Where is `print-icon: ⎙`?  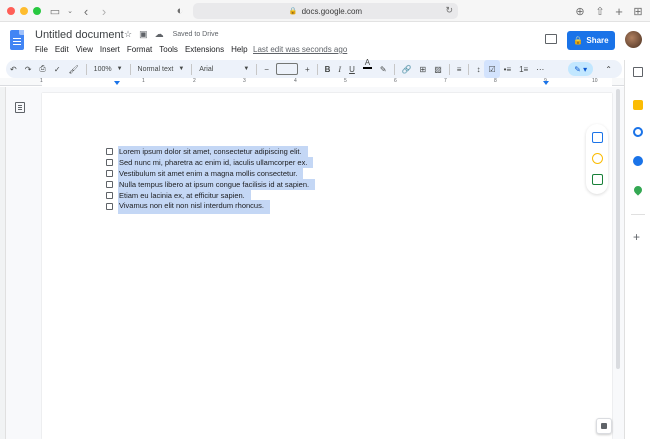
print-icon: ⎙ is located at coordinates (42, 69).